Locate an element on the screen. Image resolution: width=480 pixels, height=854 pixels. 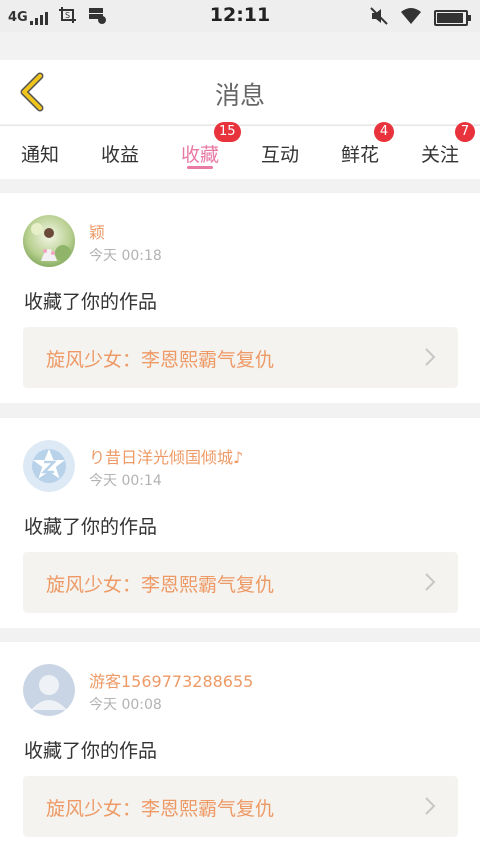
photo-avatar-image is located at coordinates (49, 241).